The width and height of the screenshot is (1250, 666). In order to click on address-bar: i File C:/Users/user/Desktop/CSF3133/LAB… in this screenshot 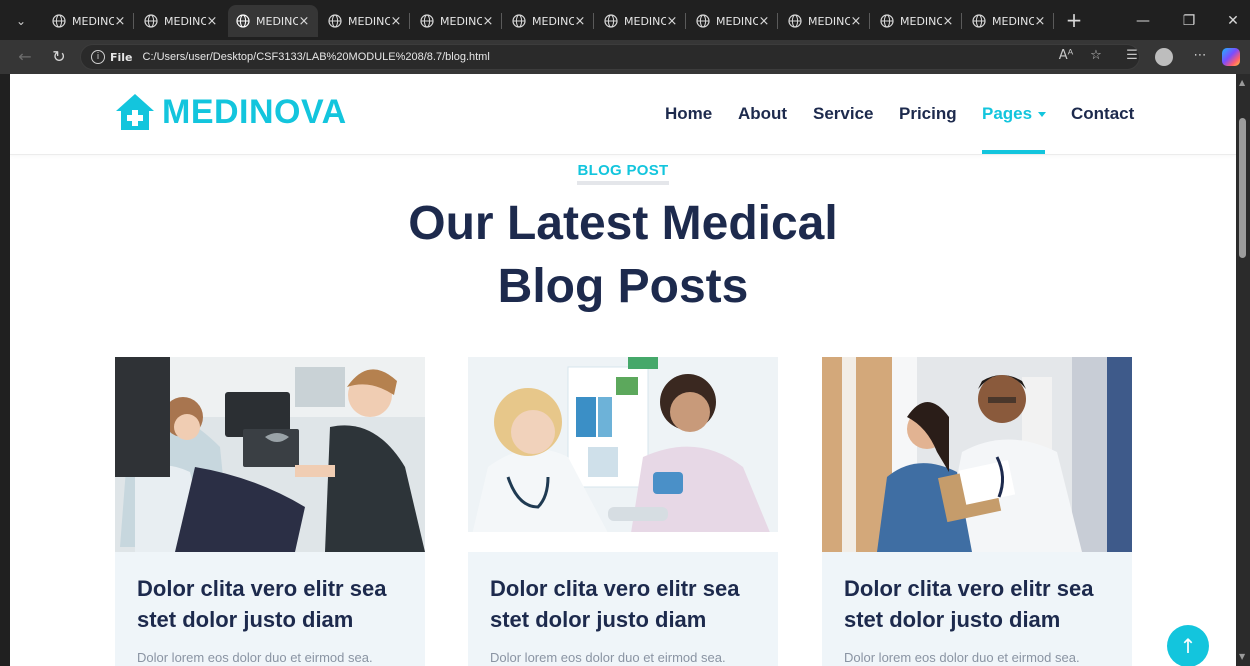, I will do `click(610, 57)`.